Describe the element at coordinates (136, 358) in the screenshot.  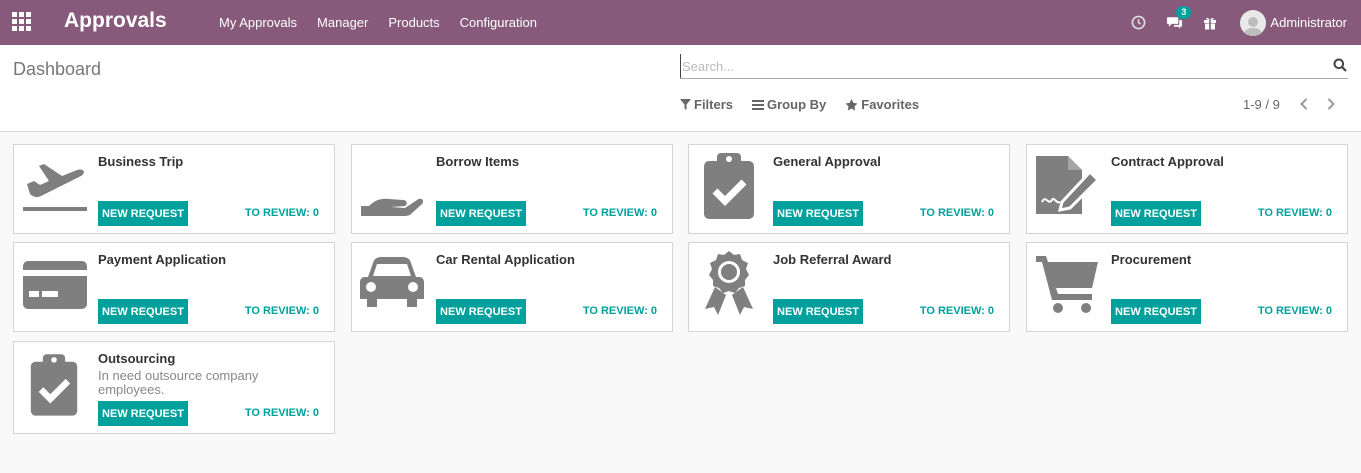
I see `card-title: Outsourcing` at that location.